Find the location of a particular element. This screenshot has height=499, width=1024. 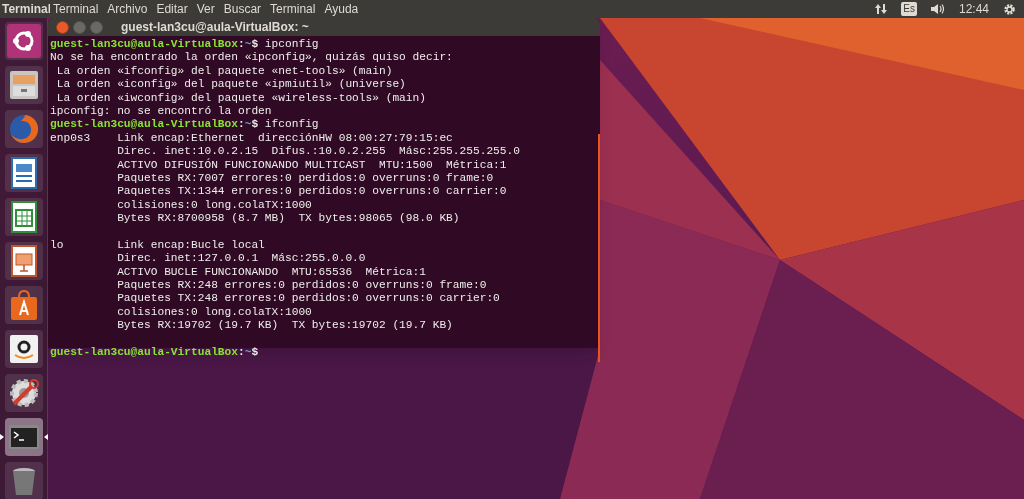

ubuntu-logo-icon is located at coordinates (23, 41).